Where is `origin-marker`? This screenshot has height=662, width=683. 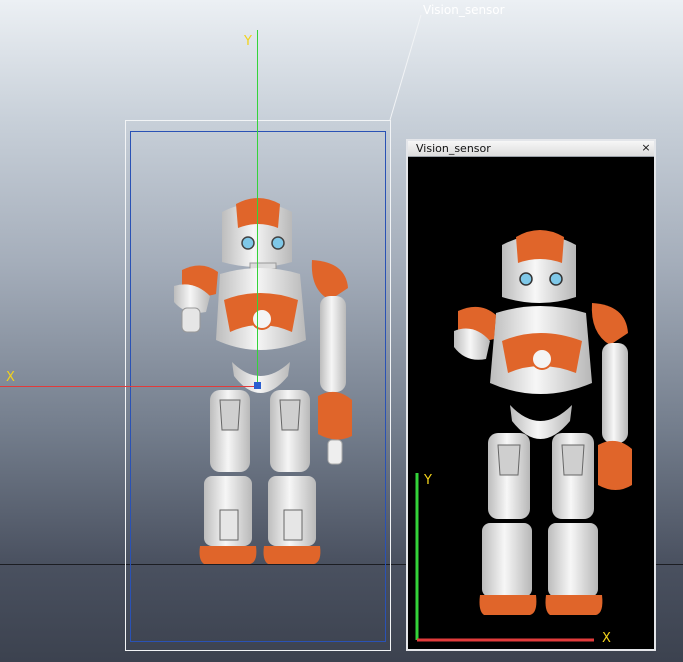 origin-marker is located at coordinates (257, 385).